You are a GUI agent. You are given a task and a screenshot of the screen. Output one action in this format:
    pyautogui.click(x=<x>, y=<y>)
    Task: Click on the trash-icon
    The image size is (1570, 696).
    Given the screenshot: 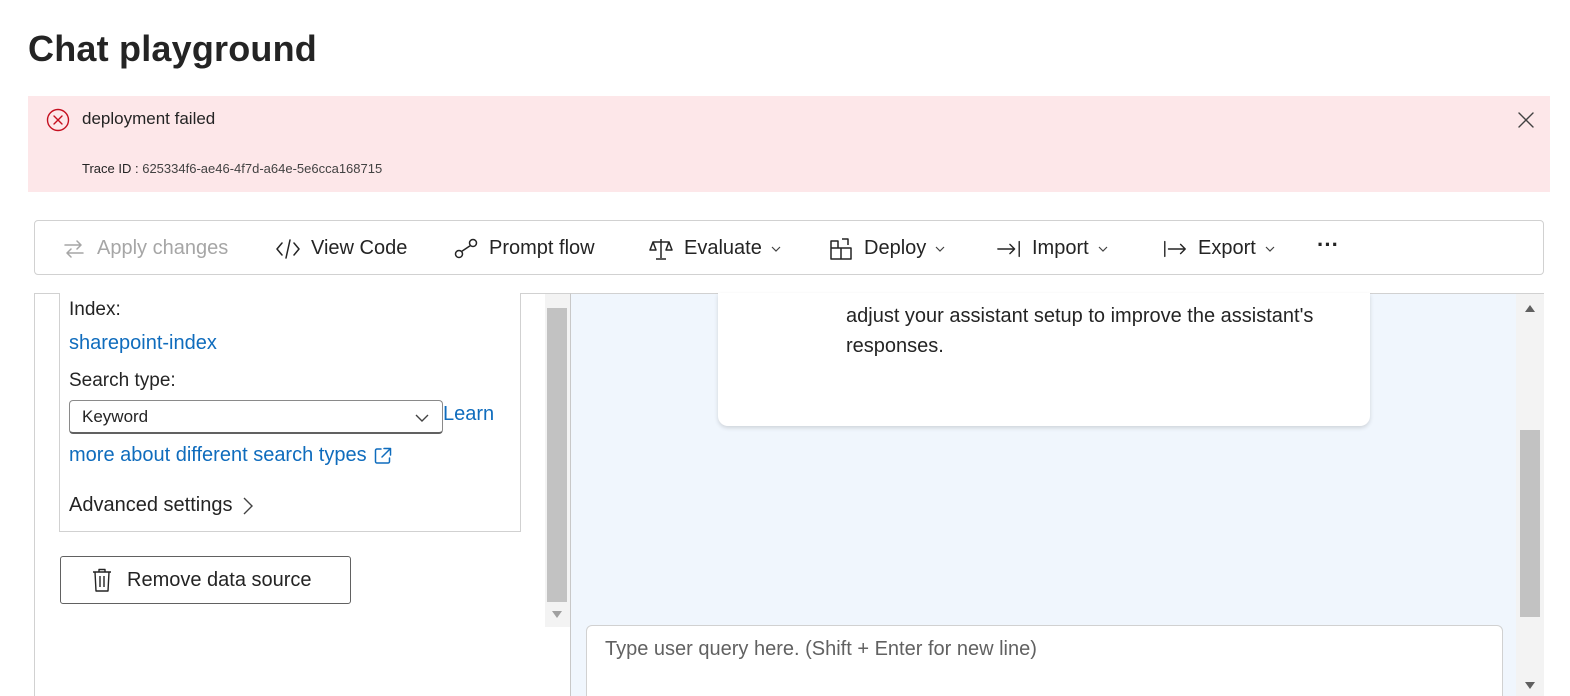 What is the action you would take?
    pyautogui.click(x=102, y=580)
    